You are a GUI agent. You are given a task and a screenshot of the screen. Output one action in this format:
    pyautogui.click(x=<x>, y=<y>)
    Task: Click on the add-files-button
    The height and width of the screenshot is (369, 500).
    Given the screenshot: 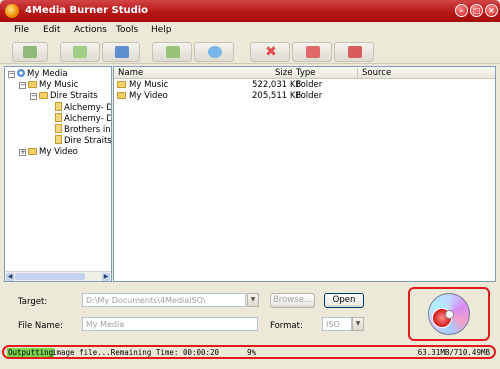 What is the action you would take?
    pyautogui.click(x=80, y=52)
    